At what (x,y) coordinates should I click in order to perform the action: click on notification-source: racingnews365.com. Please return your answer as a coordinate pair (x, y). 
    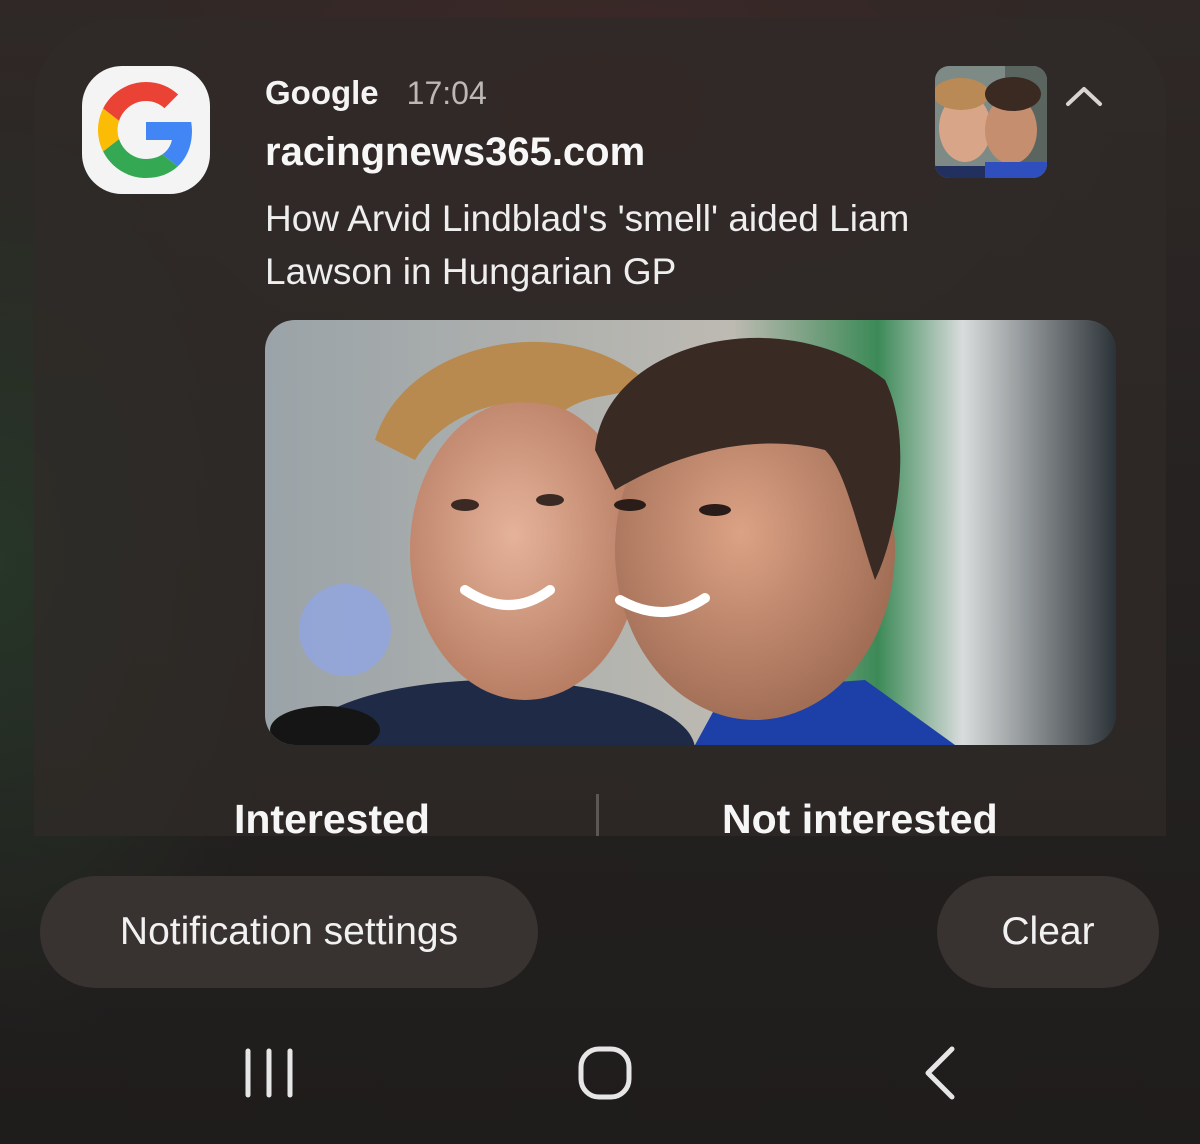
    Looking at the image, I should click on (455, 152).